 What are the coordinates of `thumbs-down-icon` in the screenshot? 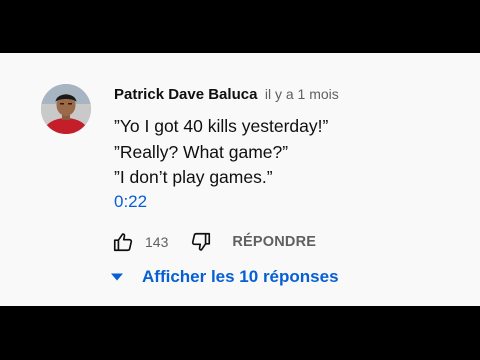 It's located at (201, 241).